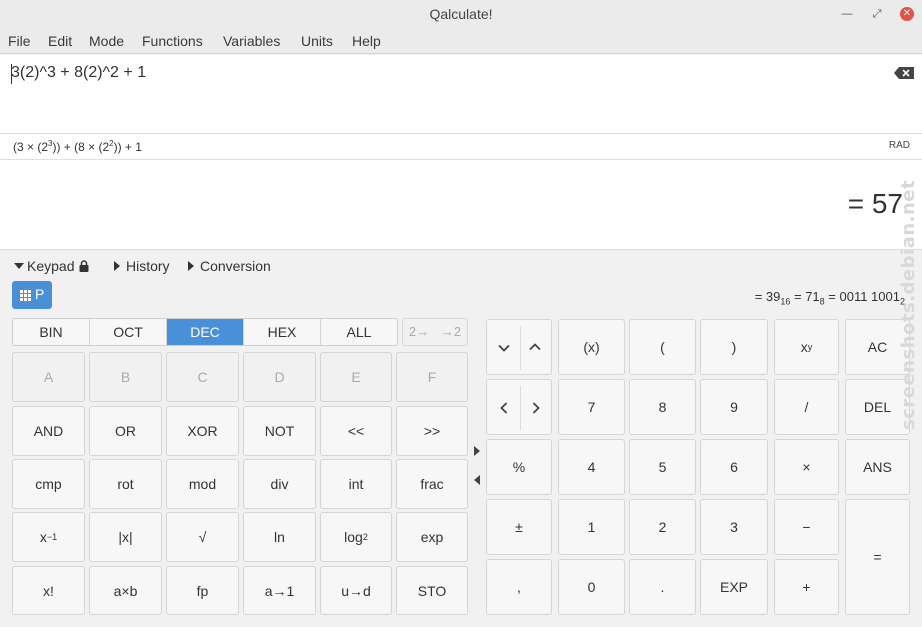 The height and width of the screenshot is (627, 922). I want to click on key-power: xy, so click(806, 347).